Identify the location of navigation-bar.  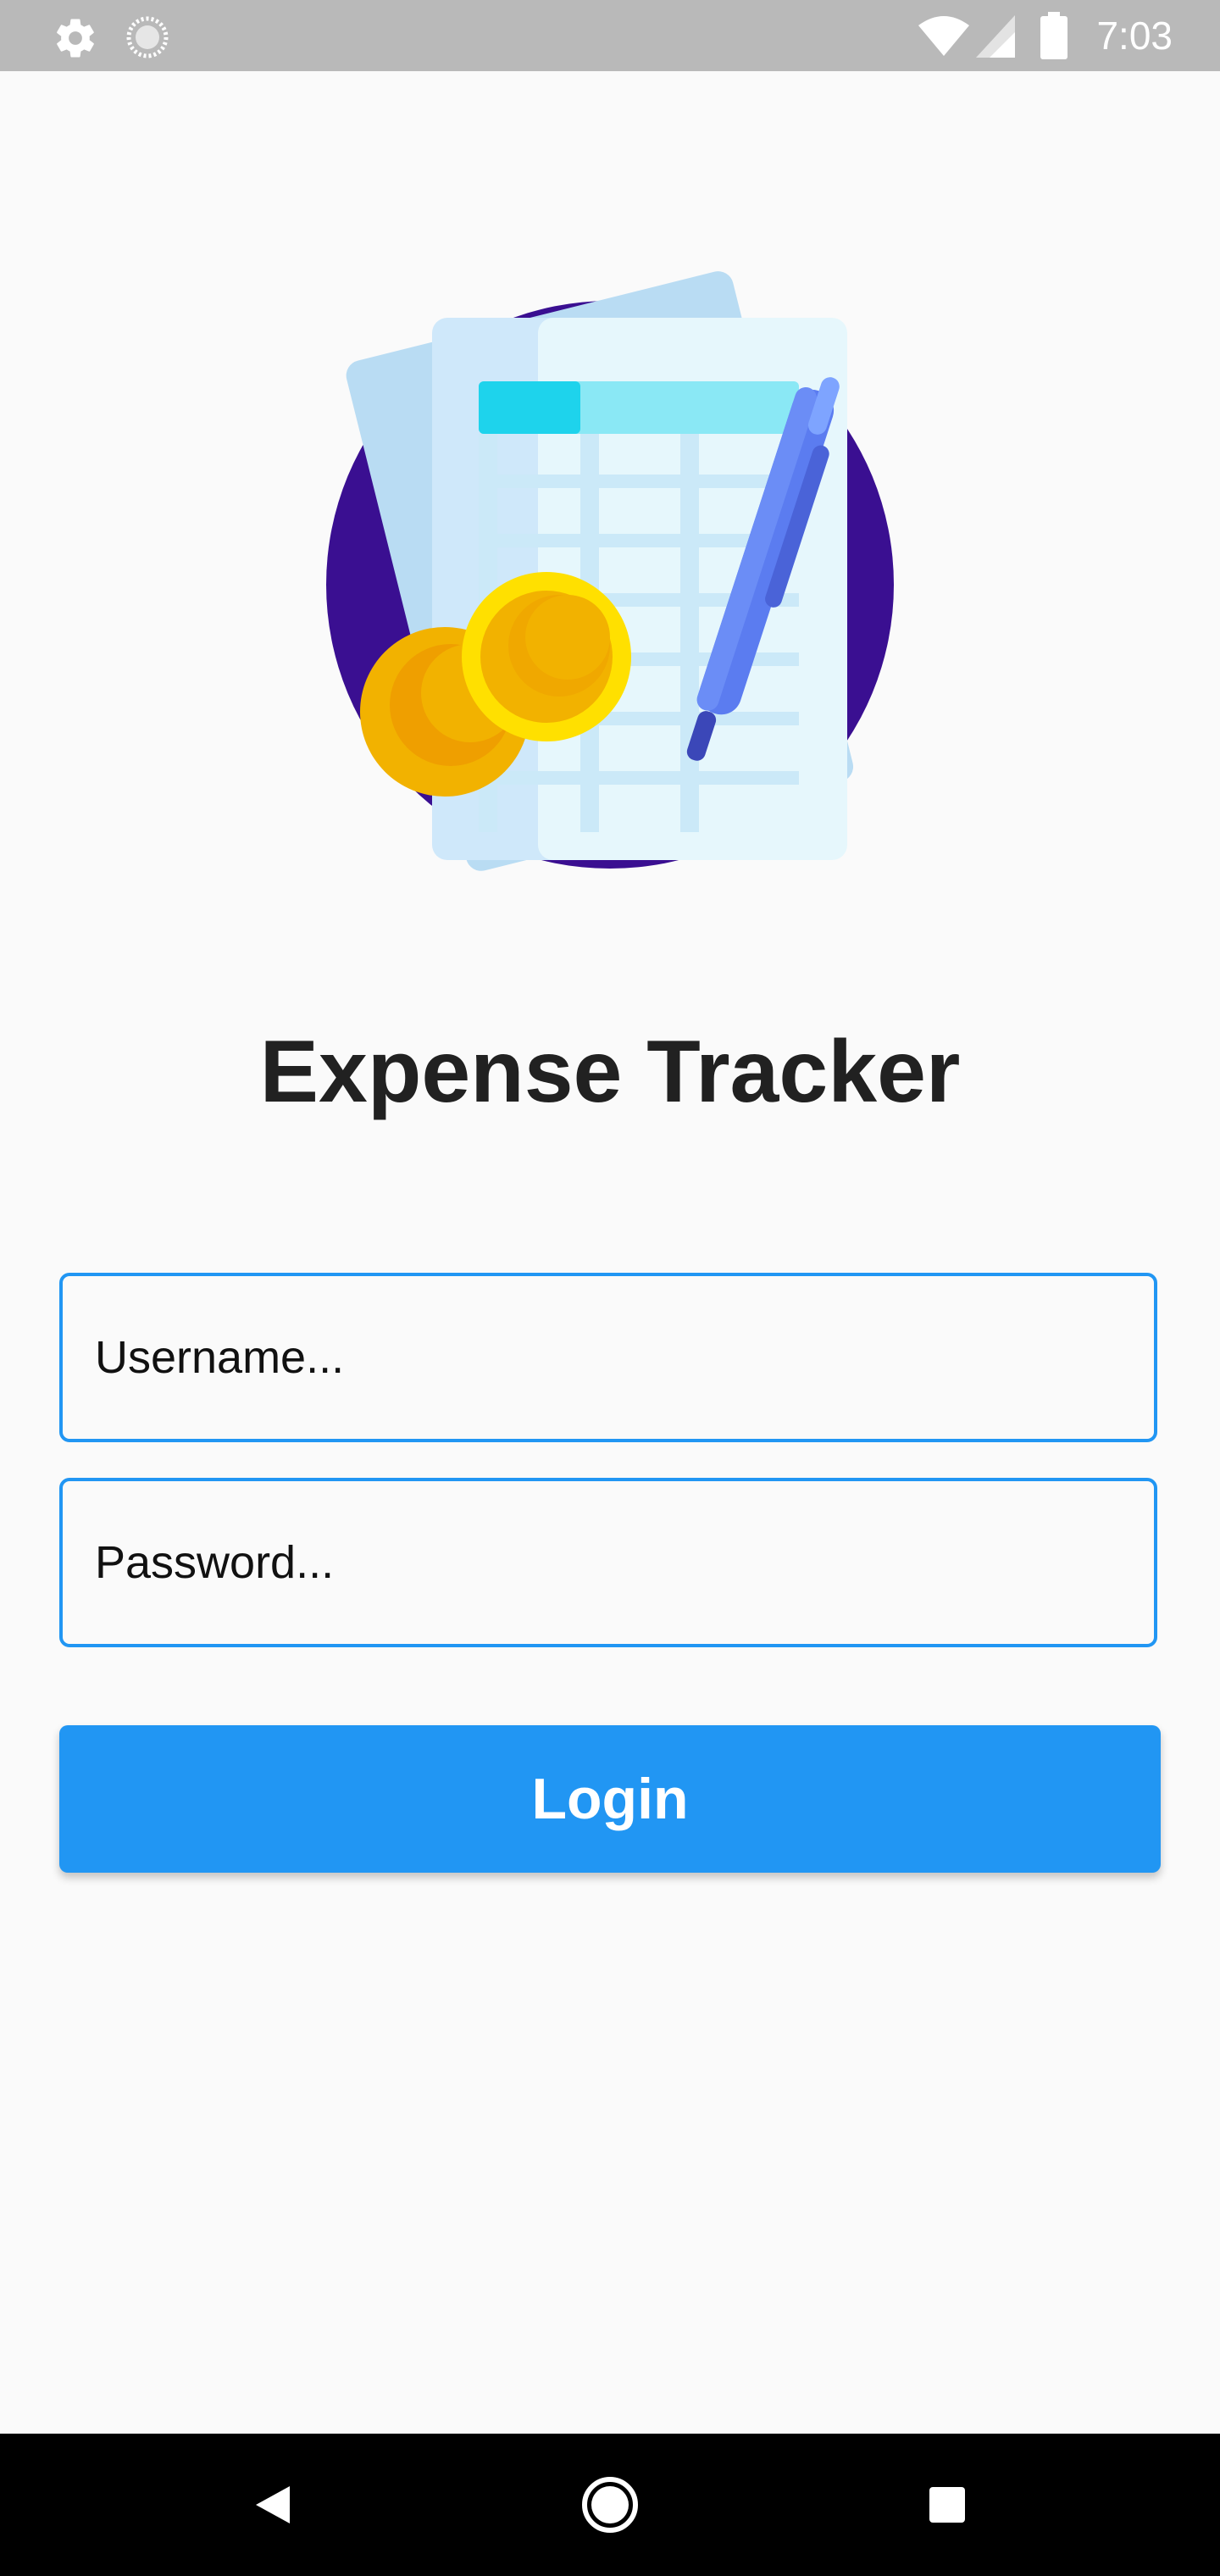
(610, 2505).